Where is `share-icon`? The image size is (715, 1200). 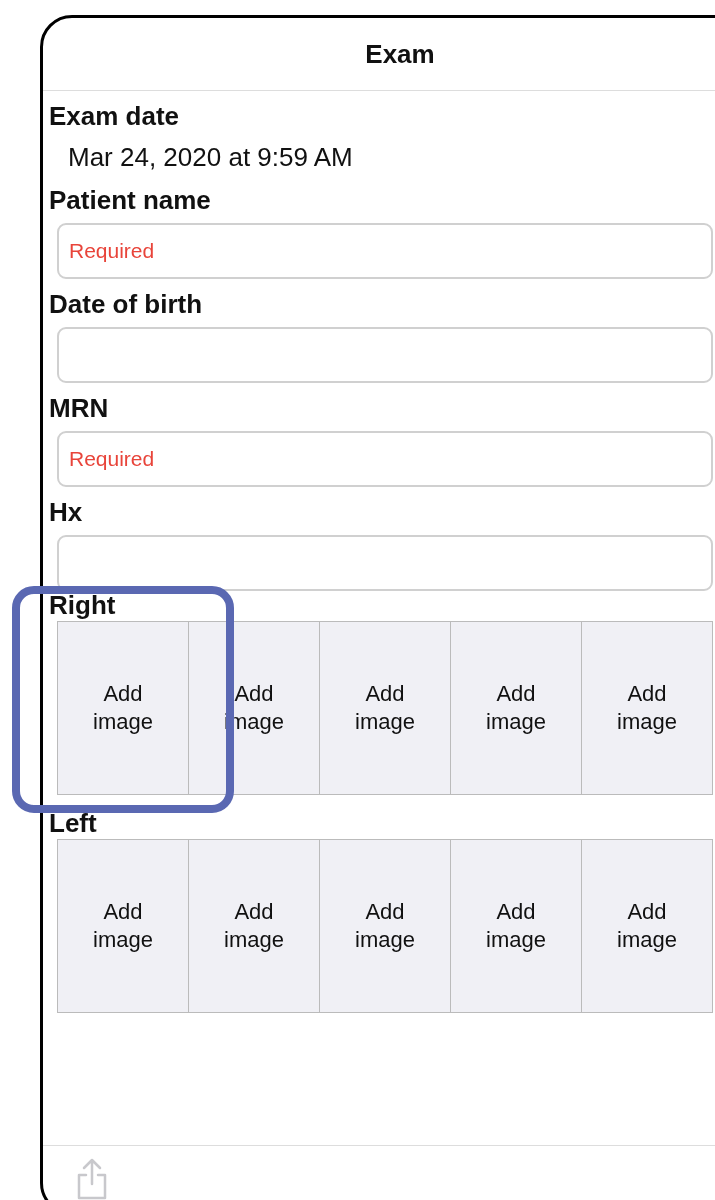 share-icon is located at coordinates (92, 1179).